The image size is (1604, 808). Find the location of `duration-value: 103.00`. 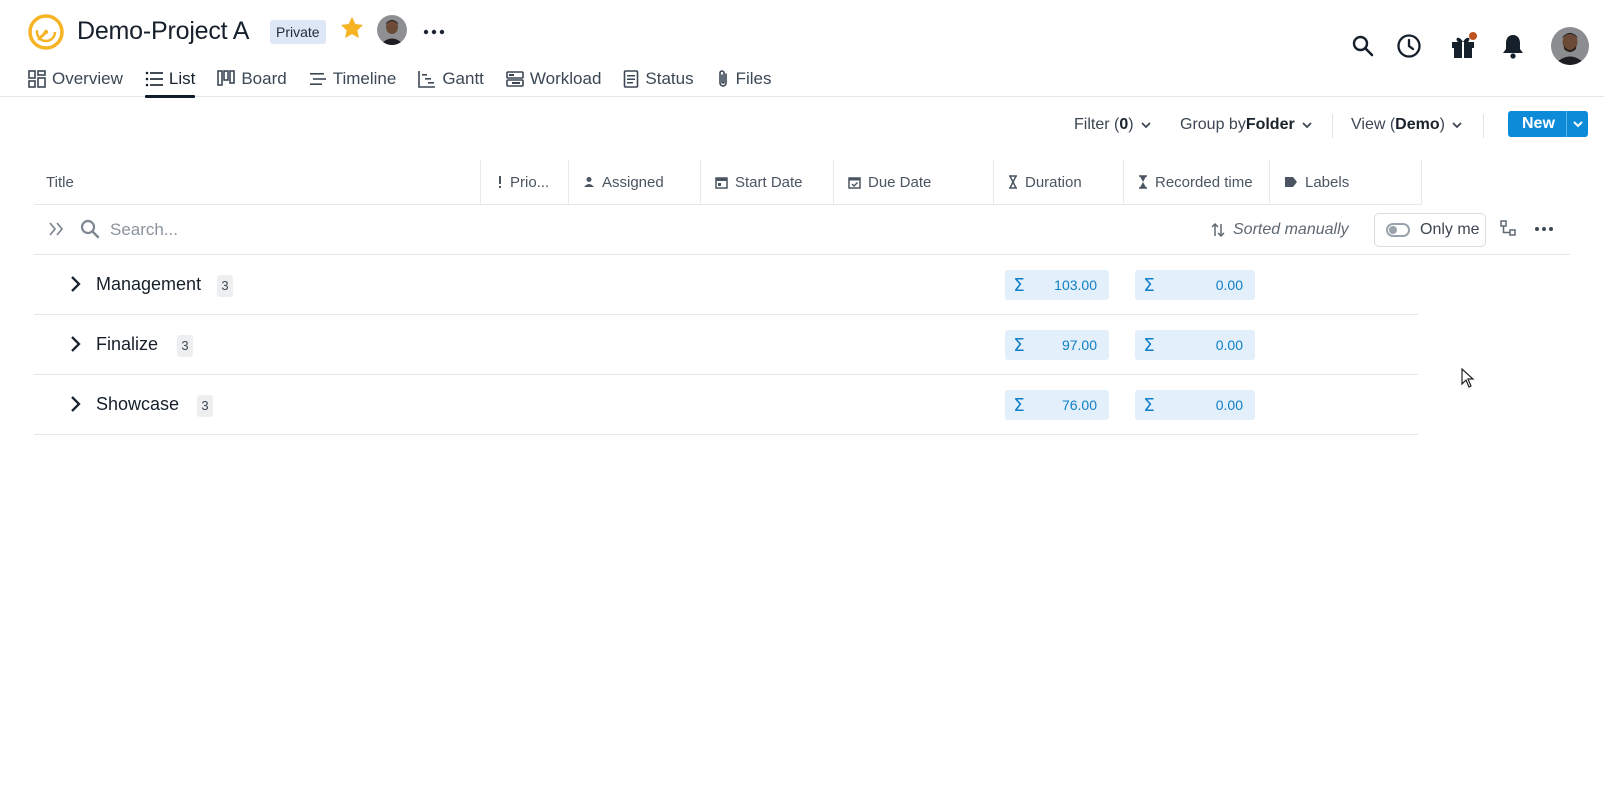

duration-value: 103.00 is located at coordinates (1075, 285).